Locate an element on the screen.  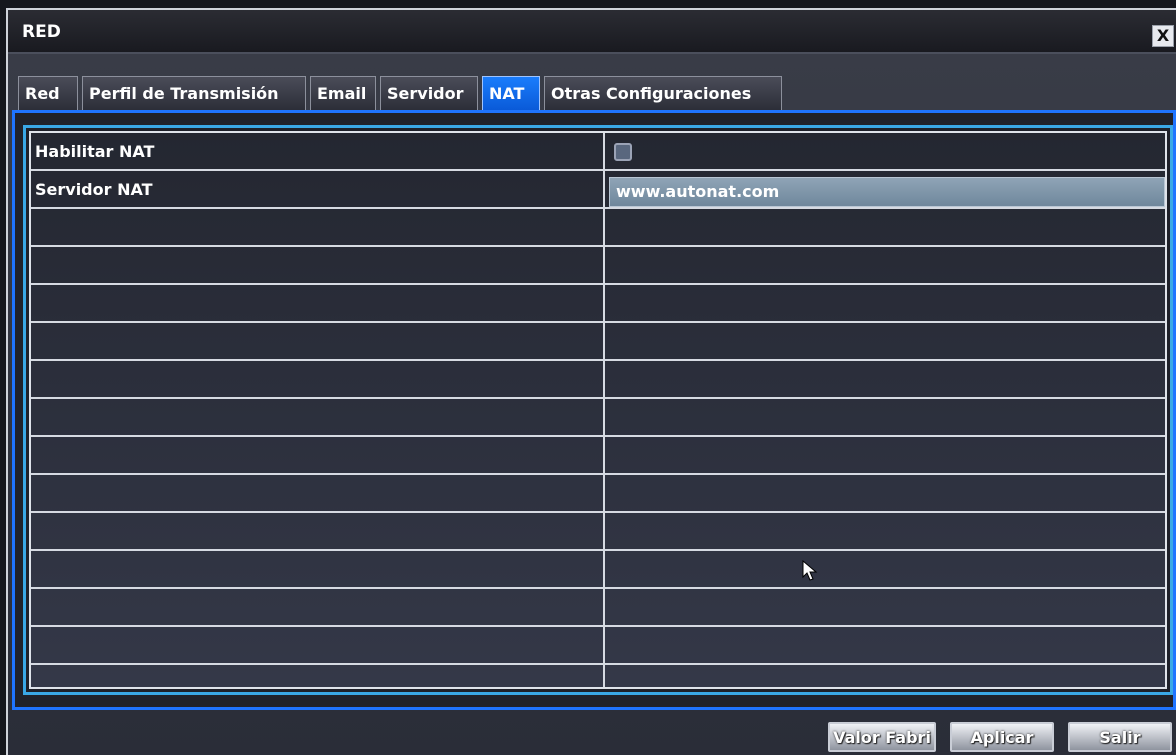
close-icon: X is located at coordinates (1163, 36).